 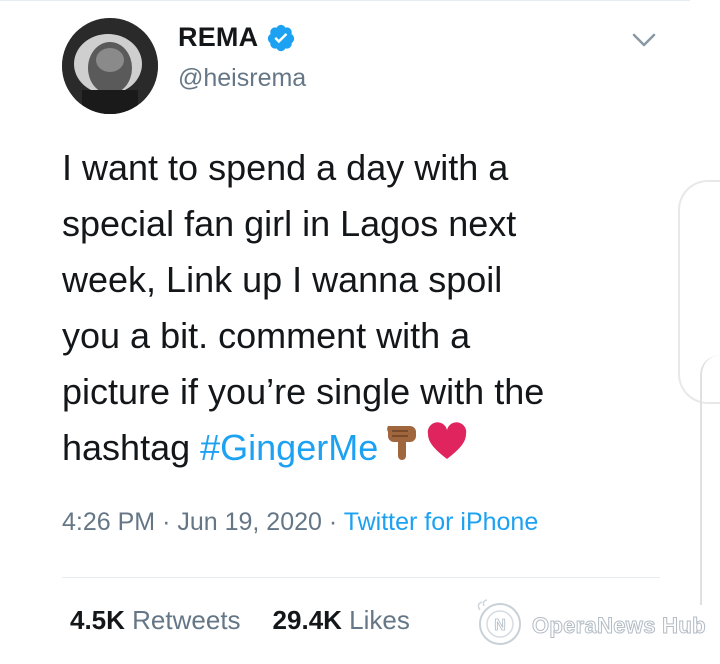 I want to click on tweet-time: 4:26 PM, so click(x=108, y=522).